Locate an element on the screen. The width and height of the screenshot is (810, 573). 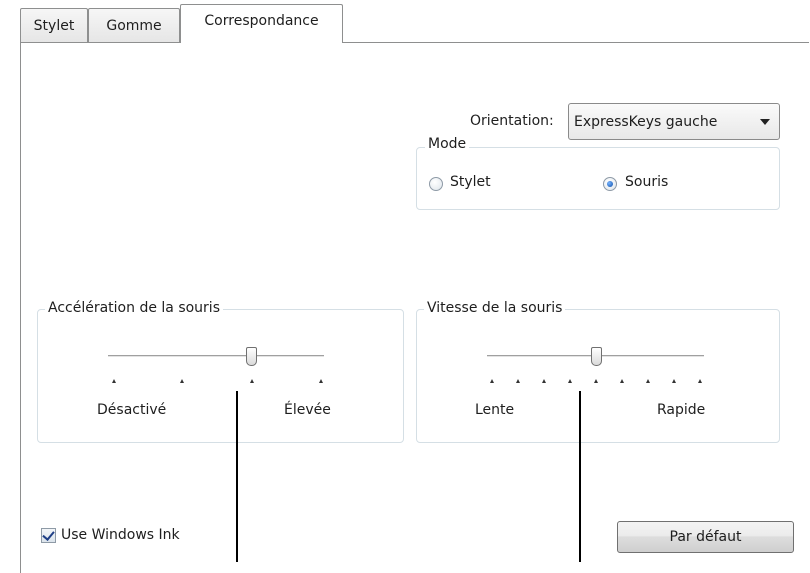
callout-line-speed is located at coordinates (580, 476).